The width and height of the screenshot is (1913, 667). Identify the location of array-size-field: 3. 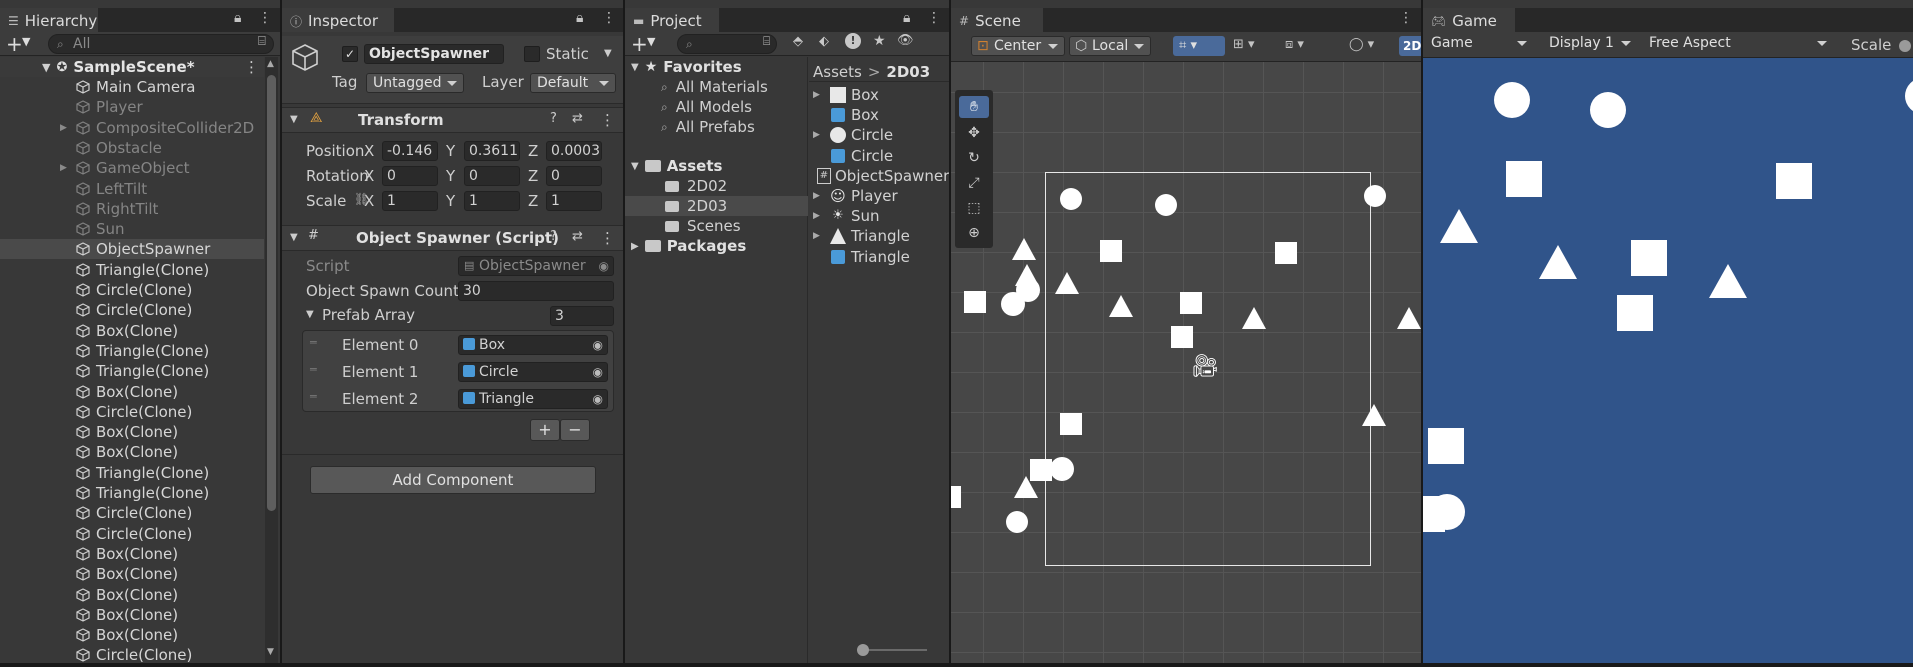
(582, 316).